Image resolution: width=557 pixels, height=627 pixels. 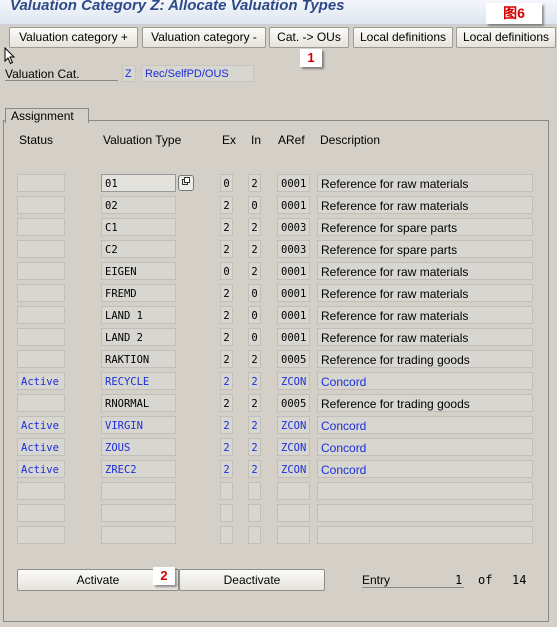 I want to click on valuation-type-cell: RECYCLE, so click(x=138, y=381).